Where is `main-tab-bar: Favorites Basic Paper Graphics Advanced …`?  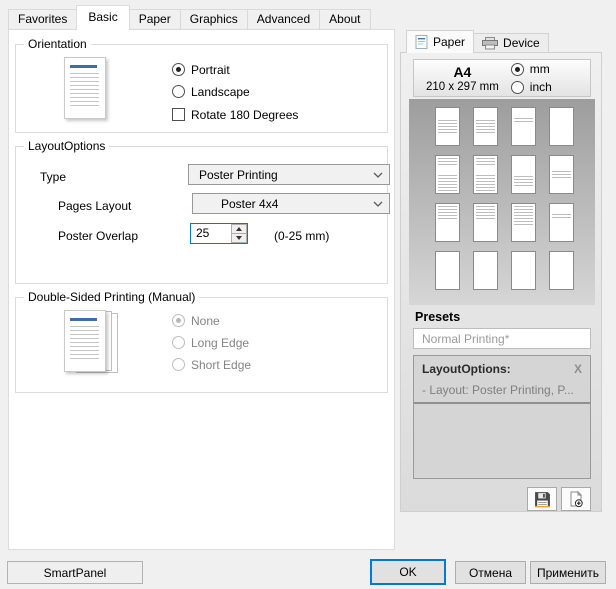 main-tab-bar: Favorites Basic Paper Graphics Advanced … is located at coordinates (189, 17).